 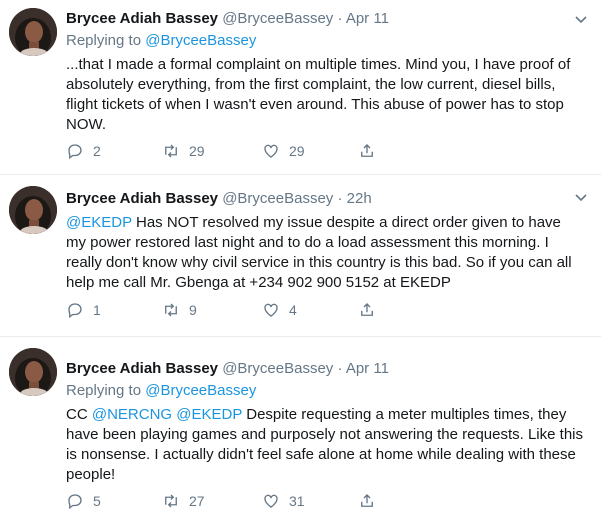 What do you see at coordinates (132, 414) in the screenshot?
I see `mention-link: @NERCNG` at bounding box center [132, 414].